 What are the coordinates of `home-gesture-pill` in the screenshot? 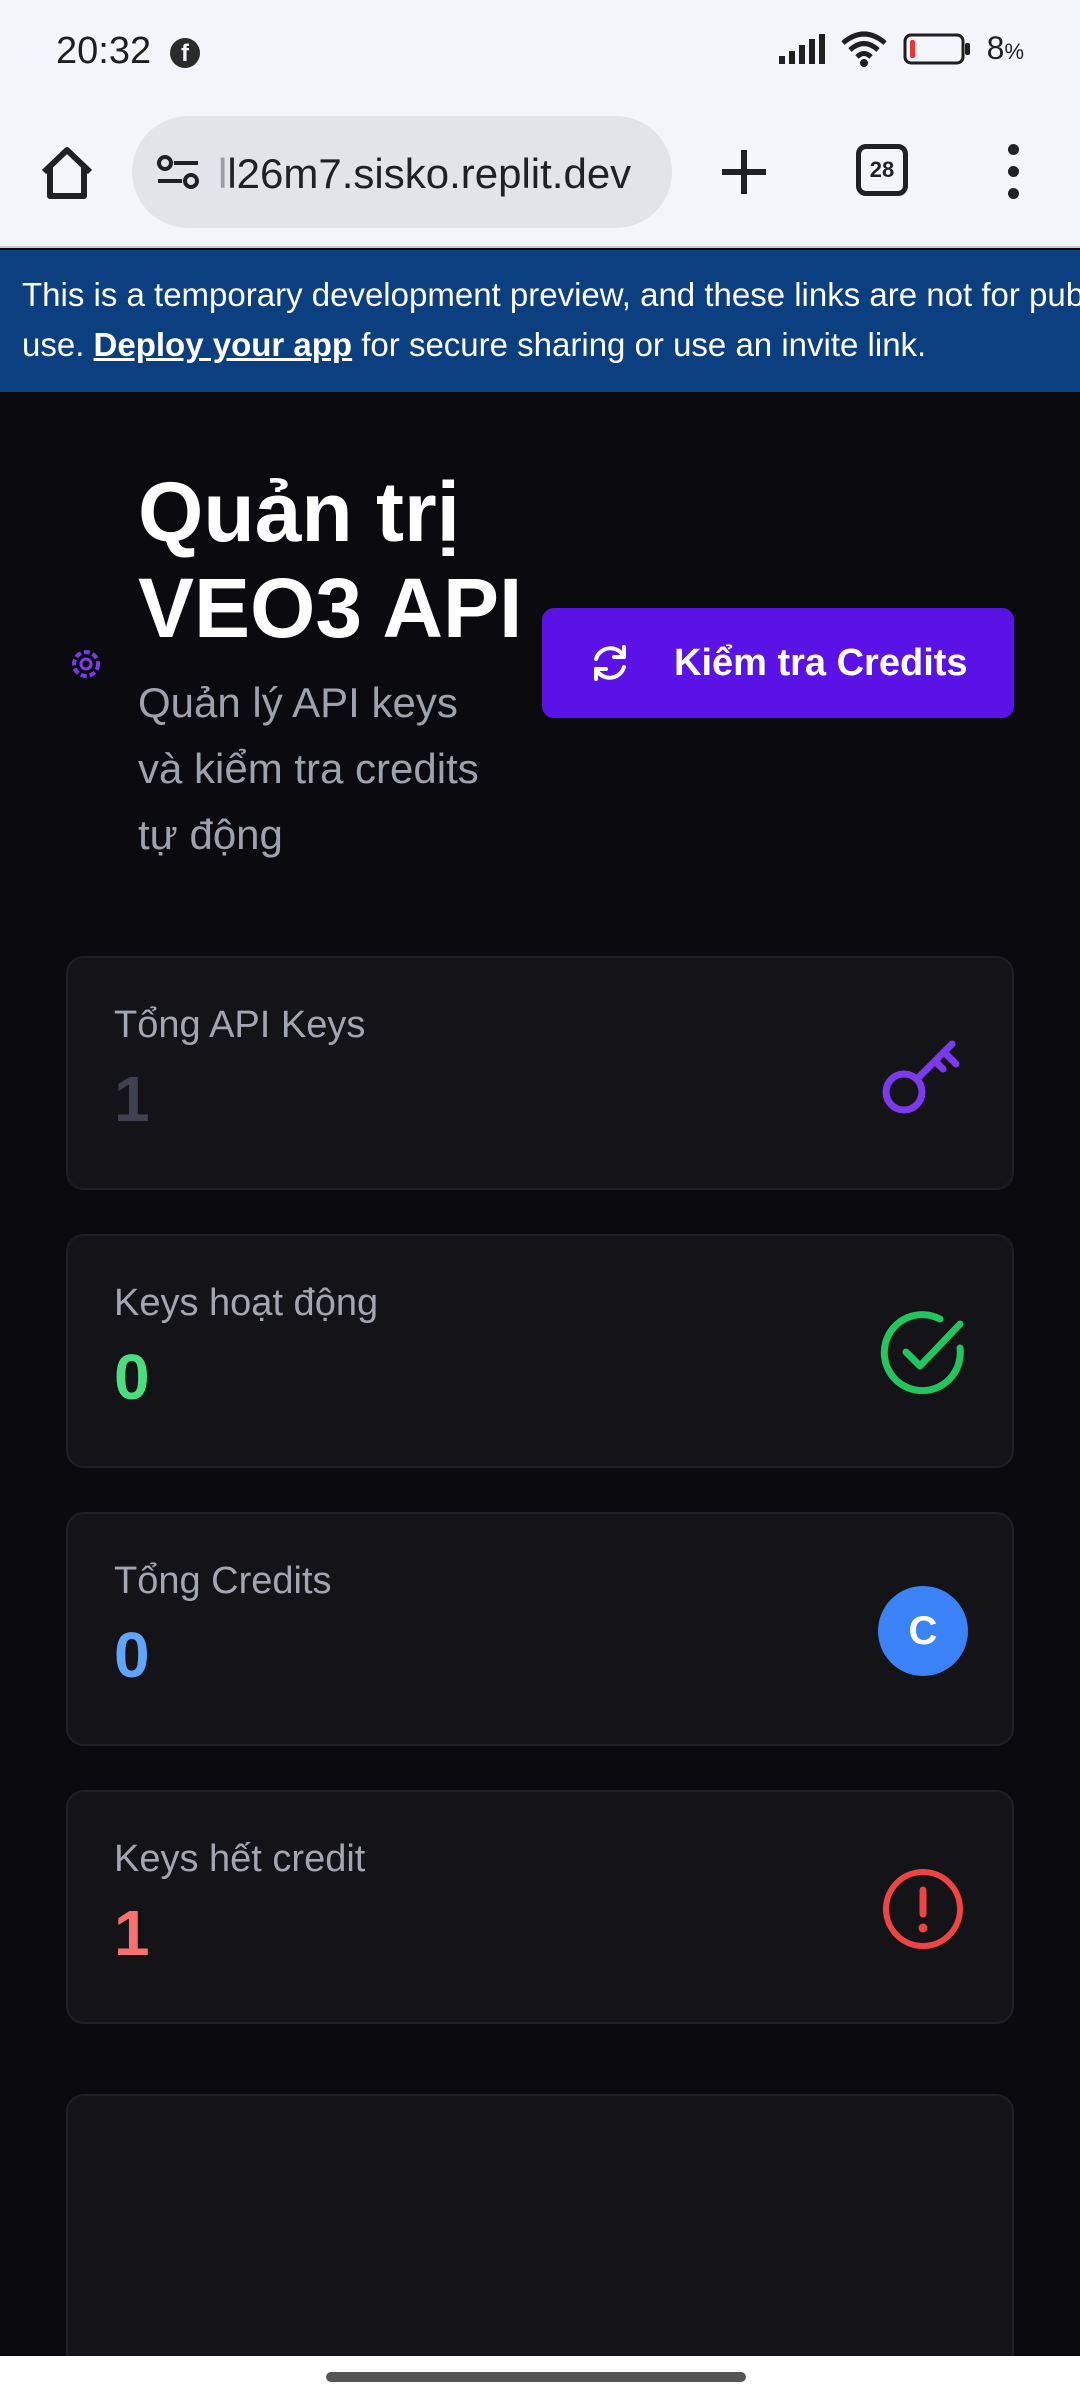 It's located at (536, 2377).